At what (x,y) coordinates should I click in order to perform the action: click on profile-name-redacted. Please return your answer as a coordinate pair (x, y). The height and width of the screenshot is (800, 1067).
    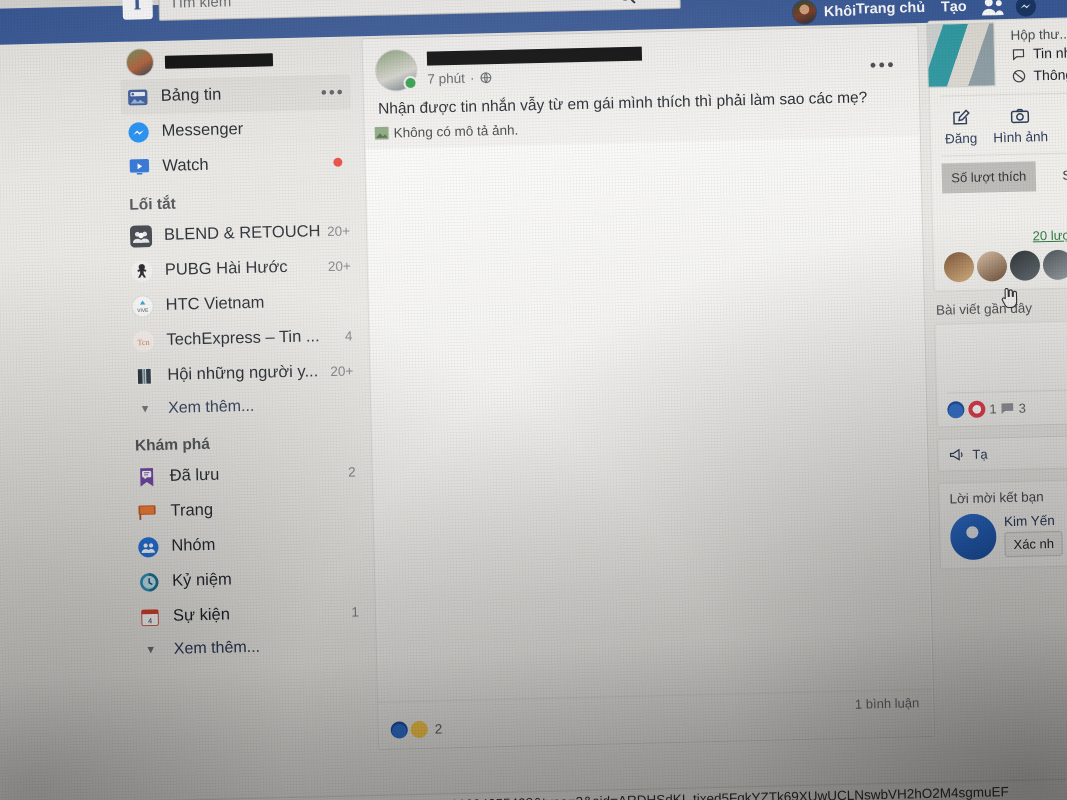
    Looking at the image, I should click on (219, 60).